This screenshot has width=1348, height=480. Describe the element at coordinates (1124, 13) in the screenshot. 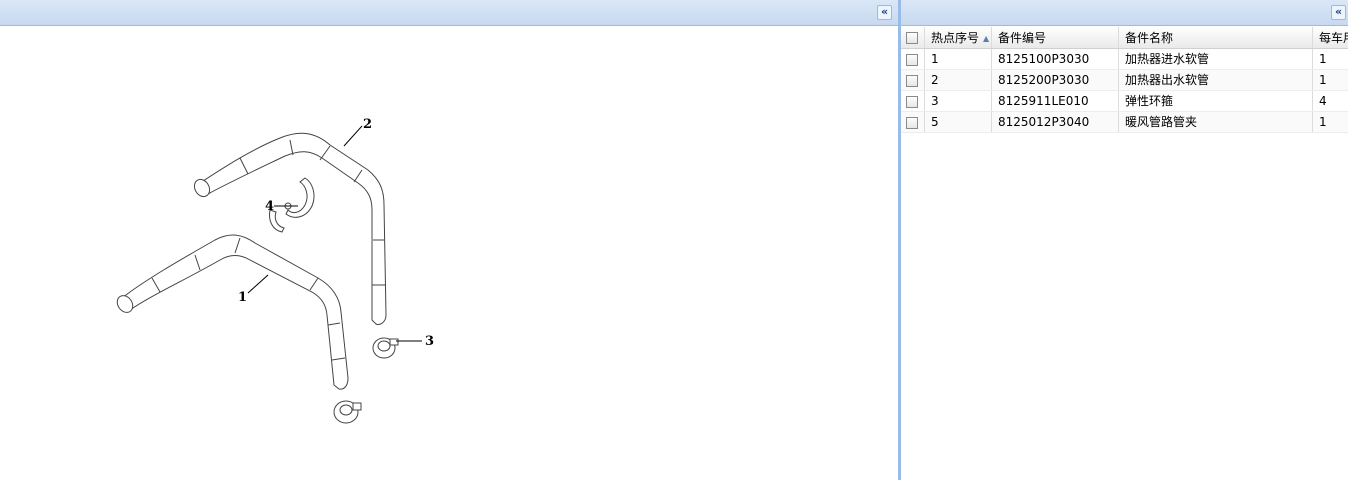

I see `parts-list-panel-header: «` at that location.